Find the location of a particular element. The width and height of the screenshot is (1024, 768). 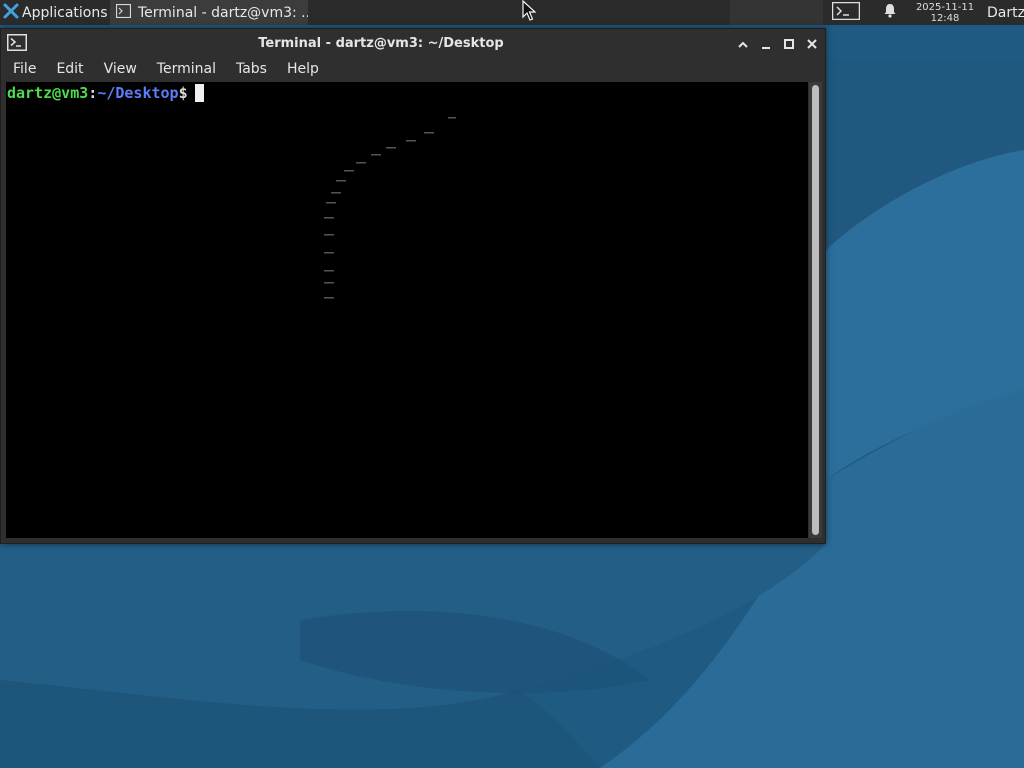

render-artifacts is located at coordinates (390, 208).